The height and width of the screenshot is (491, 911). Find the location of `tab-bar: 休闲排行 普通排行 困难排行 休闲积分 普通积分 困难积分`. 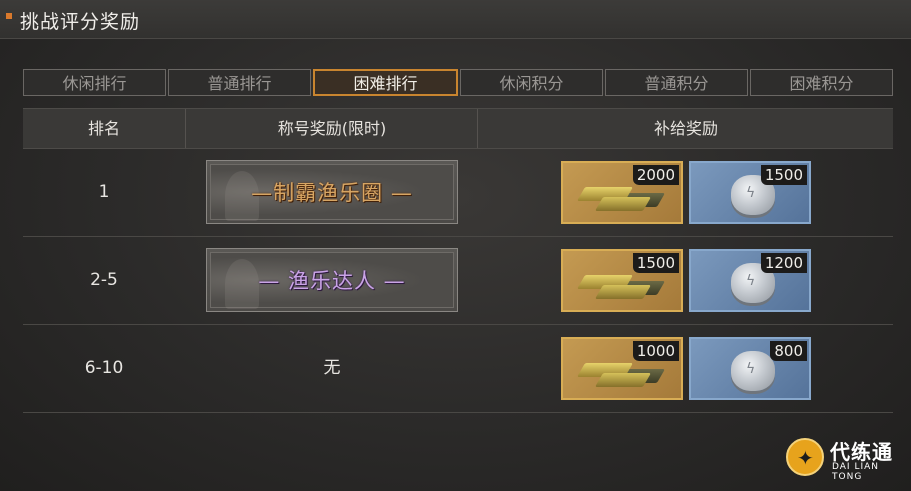

tab-bar: 休闲排行 普通排行 困难排行 休闲积分 普通积分 困难积分 is located at coordinates (458, 83).